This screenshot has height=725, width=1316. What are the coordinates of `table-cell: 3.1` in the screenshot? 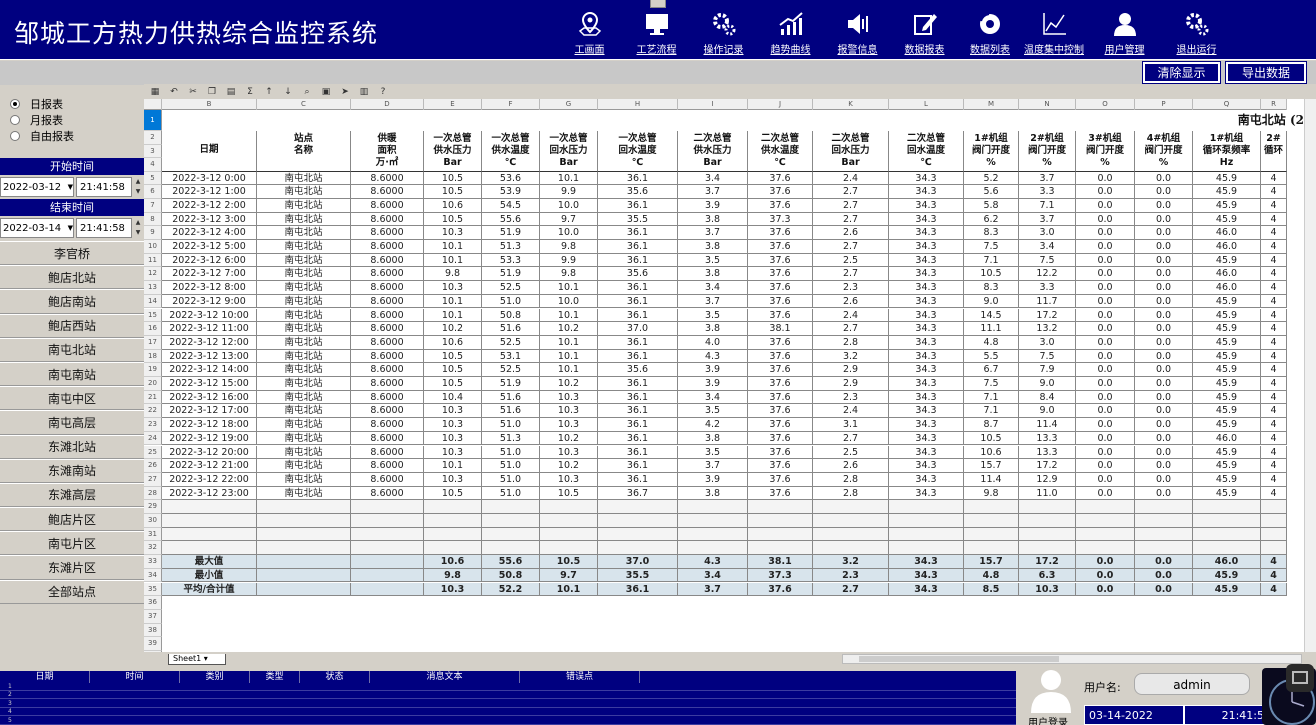 It's located at (851, 425).